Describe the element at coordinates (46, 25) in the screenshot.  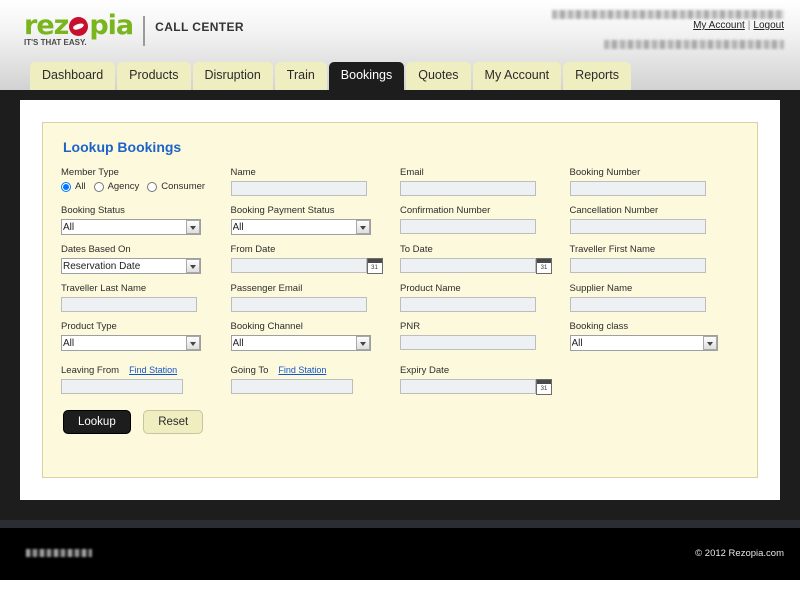
I see `logo-text-first: rez` at that location.